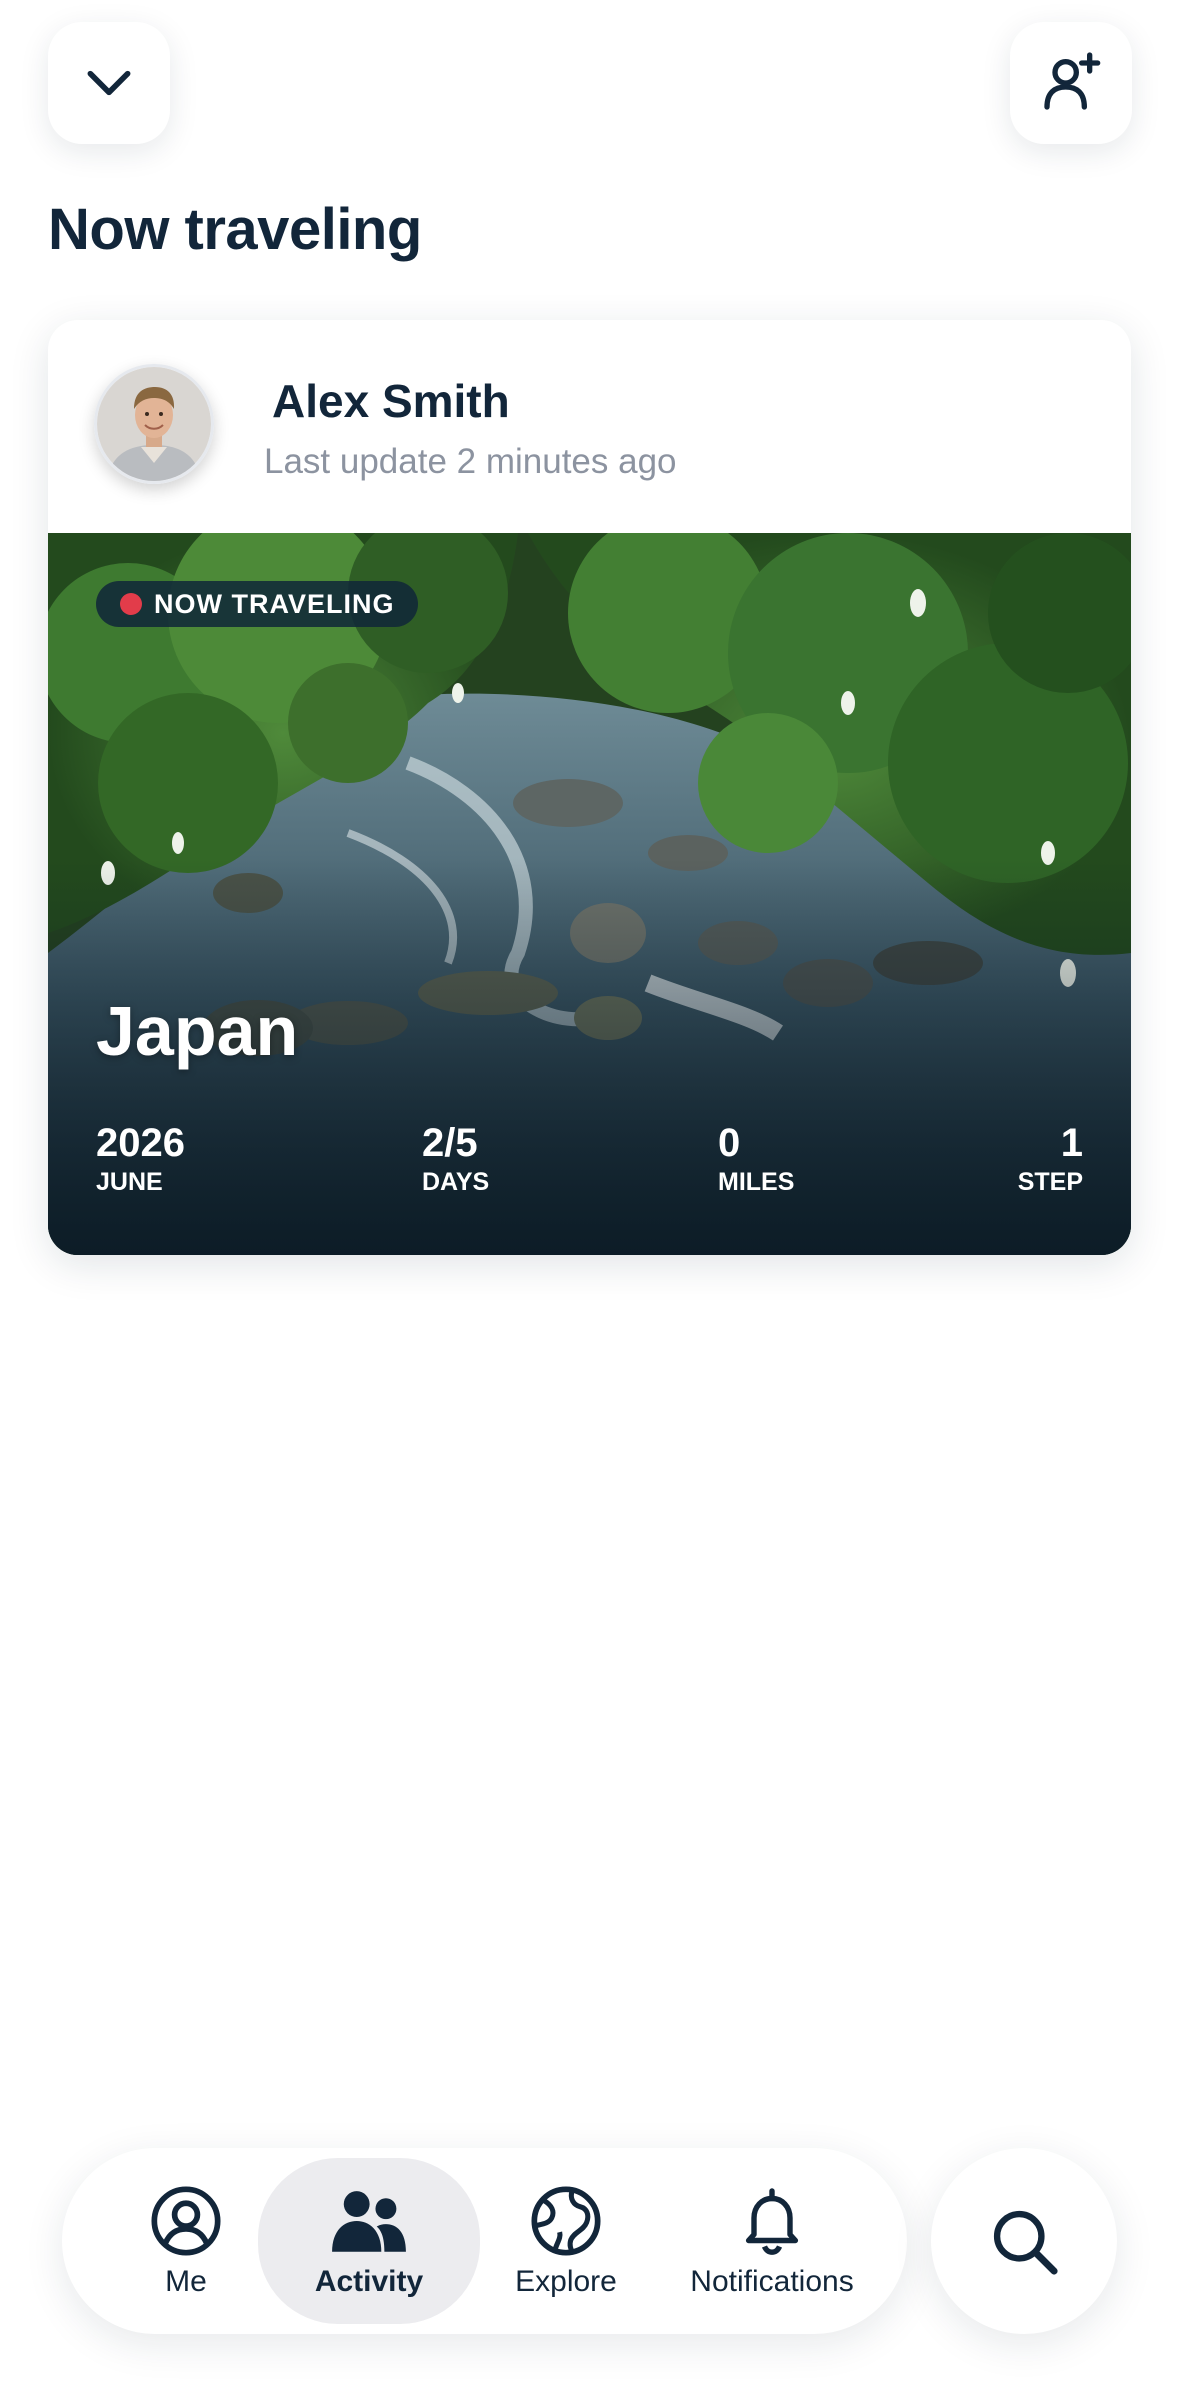 This screenshot has height=2396, width=1179. Describe the element at coordinates (369, 2281) in the screenshot. I see `nav-label: Activity` at that location.